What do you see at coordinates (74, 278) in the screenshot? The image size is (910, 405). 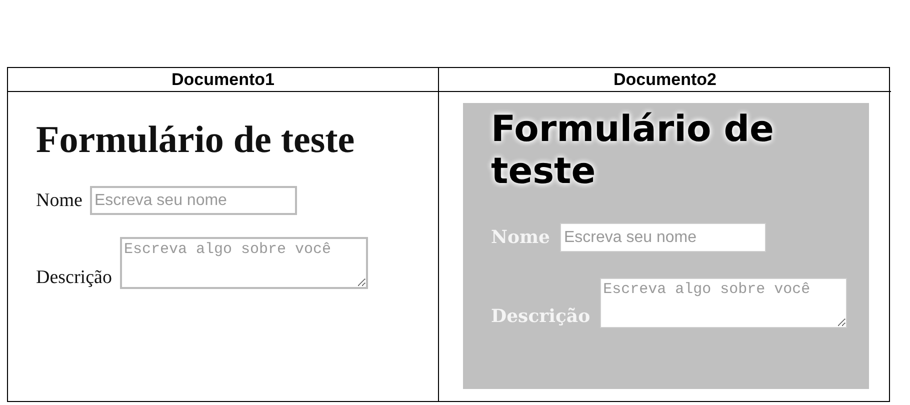 I see `field-label: Descrição` at bounding box center [74, 278].